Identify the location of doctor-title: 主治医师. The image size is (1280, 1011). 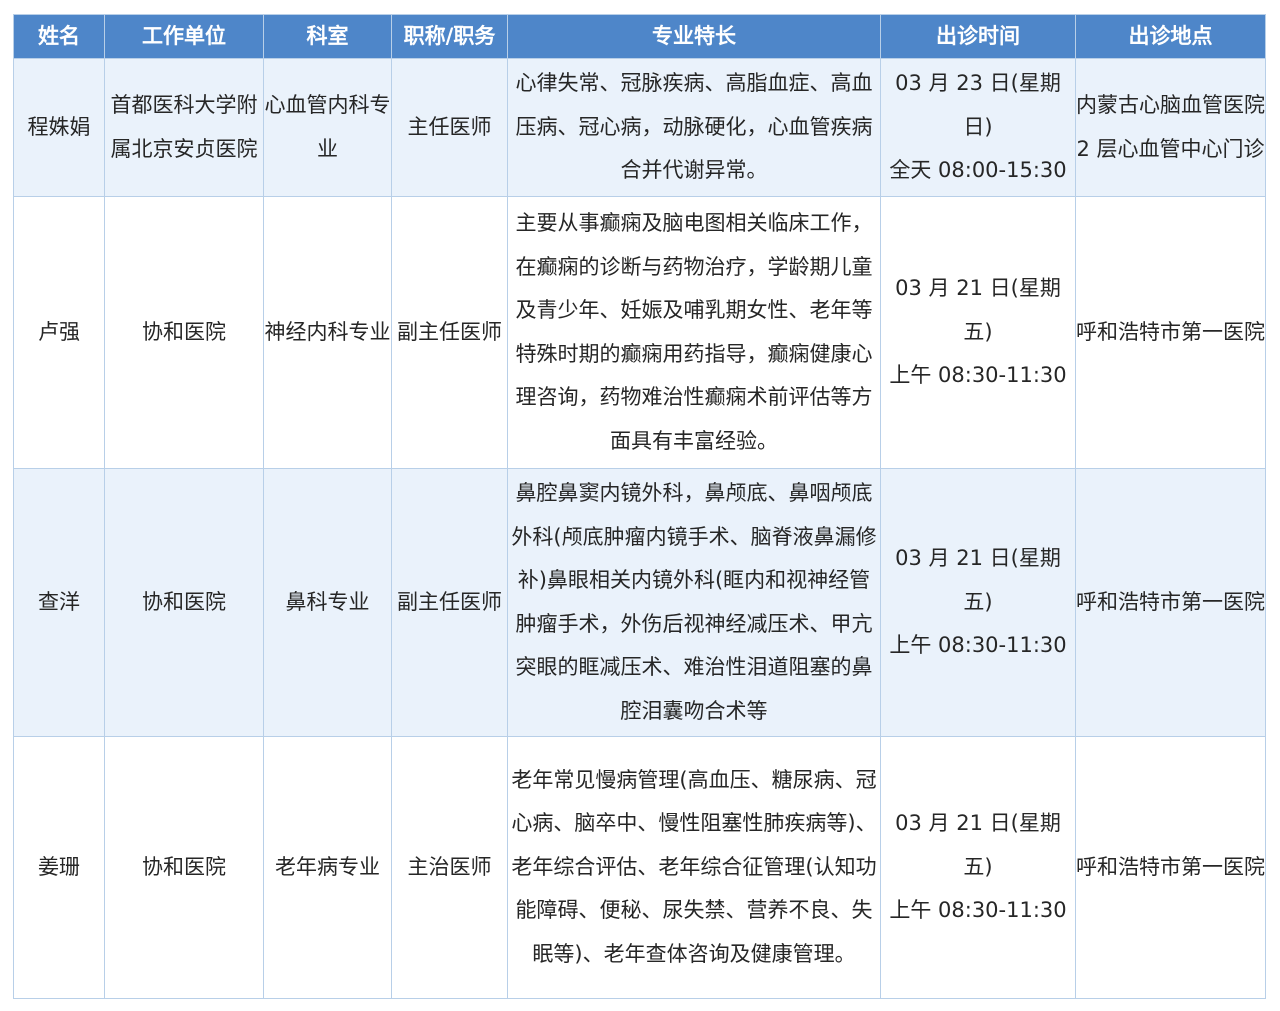
(449, 867).